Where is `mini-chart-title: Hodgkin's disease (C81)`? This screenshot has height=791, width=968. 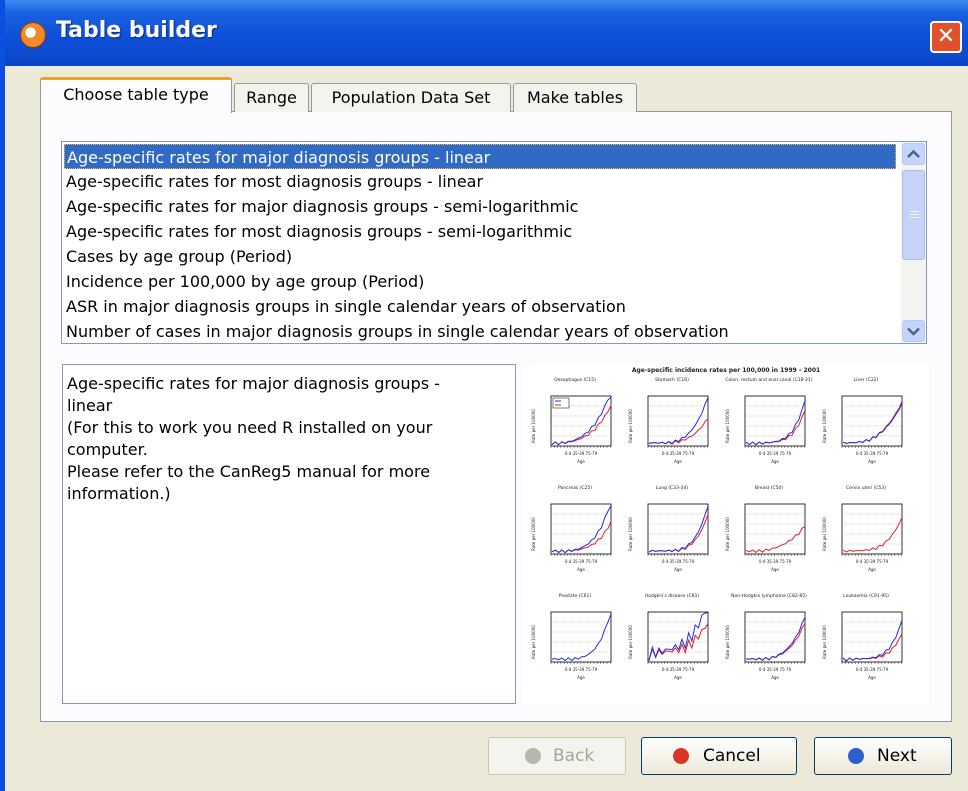
mini-chart-title: Hodgkin's disease (C81) is located at coordinates (672, 596).